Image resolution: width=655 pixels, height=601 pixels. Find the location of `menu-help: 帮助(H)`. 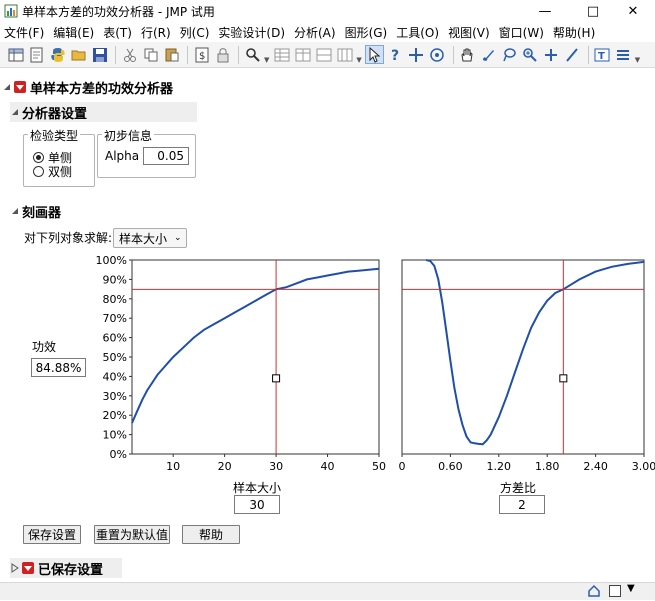

menu-help: 帮助(H) is located at coordinates (574, 32).